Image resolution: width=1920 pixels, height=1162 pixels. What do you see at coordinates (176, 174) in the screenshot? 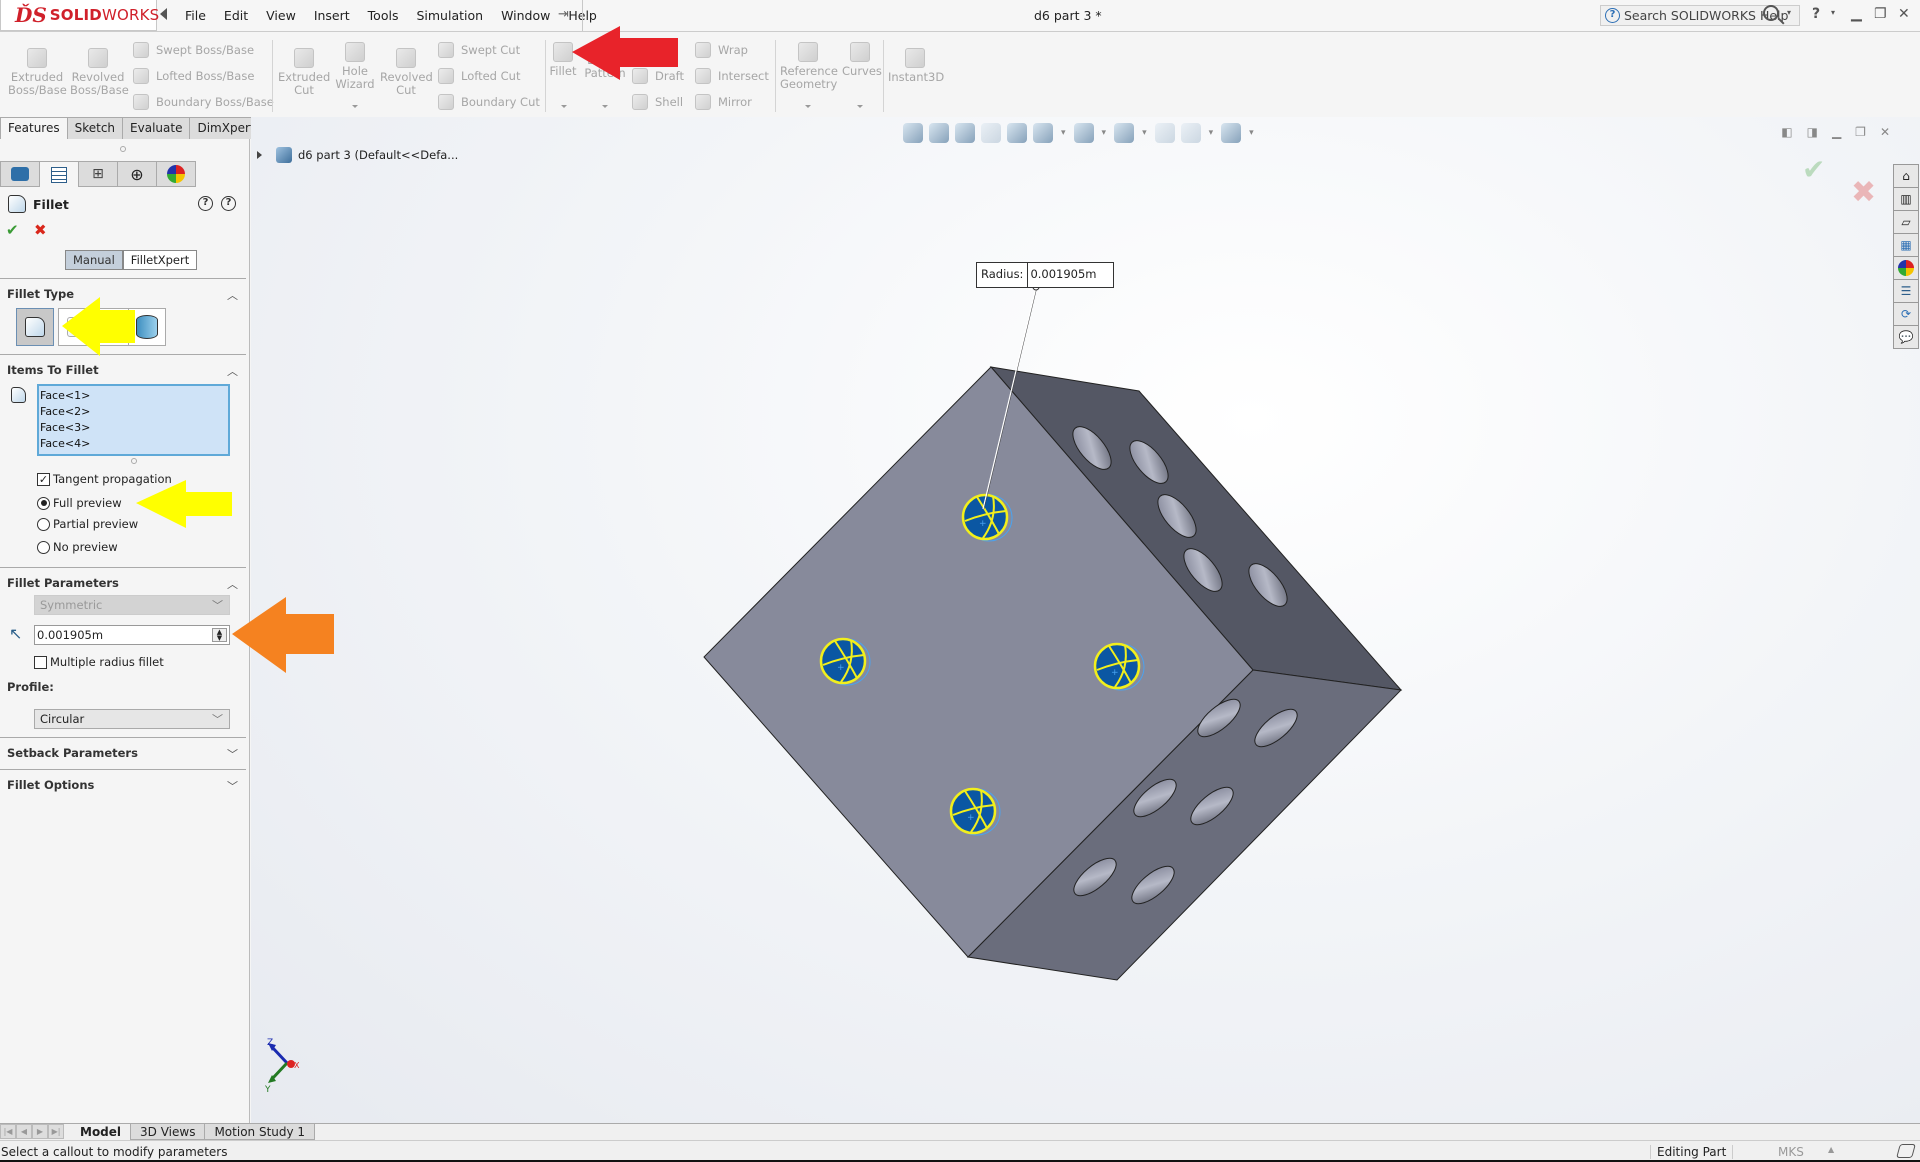
I see `tab-display-manager` at bounding box center [176, 174].